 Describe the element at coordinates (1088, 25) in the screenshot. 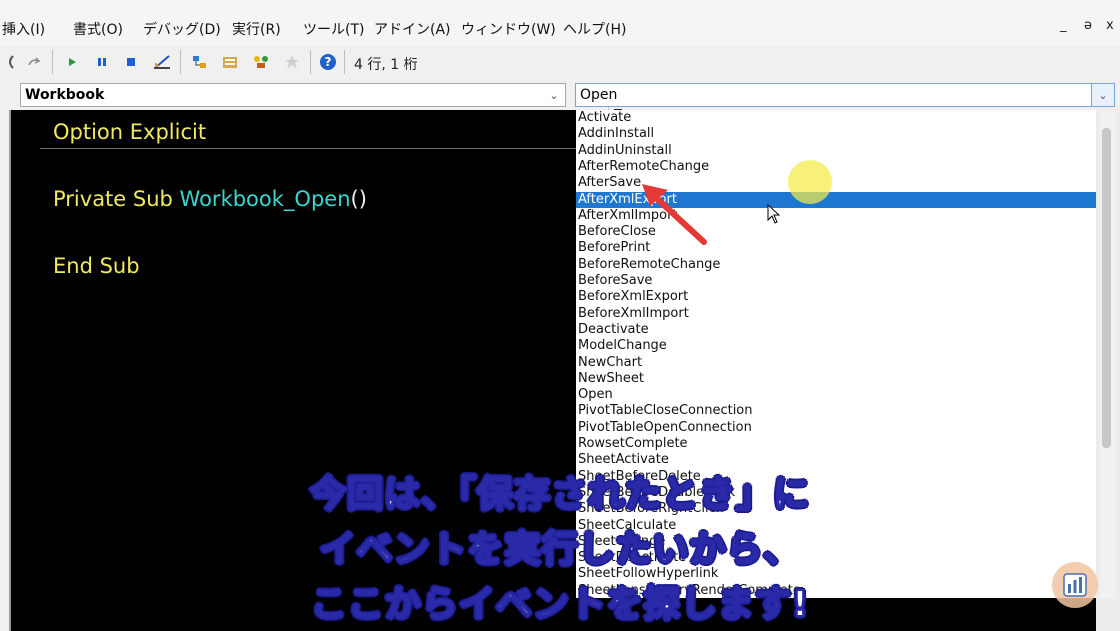

I see `restore-button: ǝ` at that location.